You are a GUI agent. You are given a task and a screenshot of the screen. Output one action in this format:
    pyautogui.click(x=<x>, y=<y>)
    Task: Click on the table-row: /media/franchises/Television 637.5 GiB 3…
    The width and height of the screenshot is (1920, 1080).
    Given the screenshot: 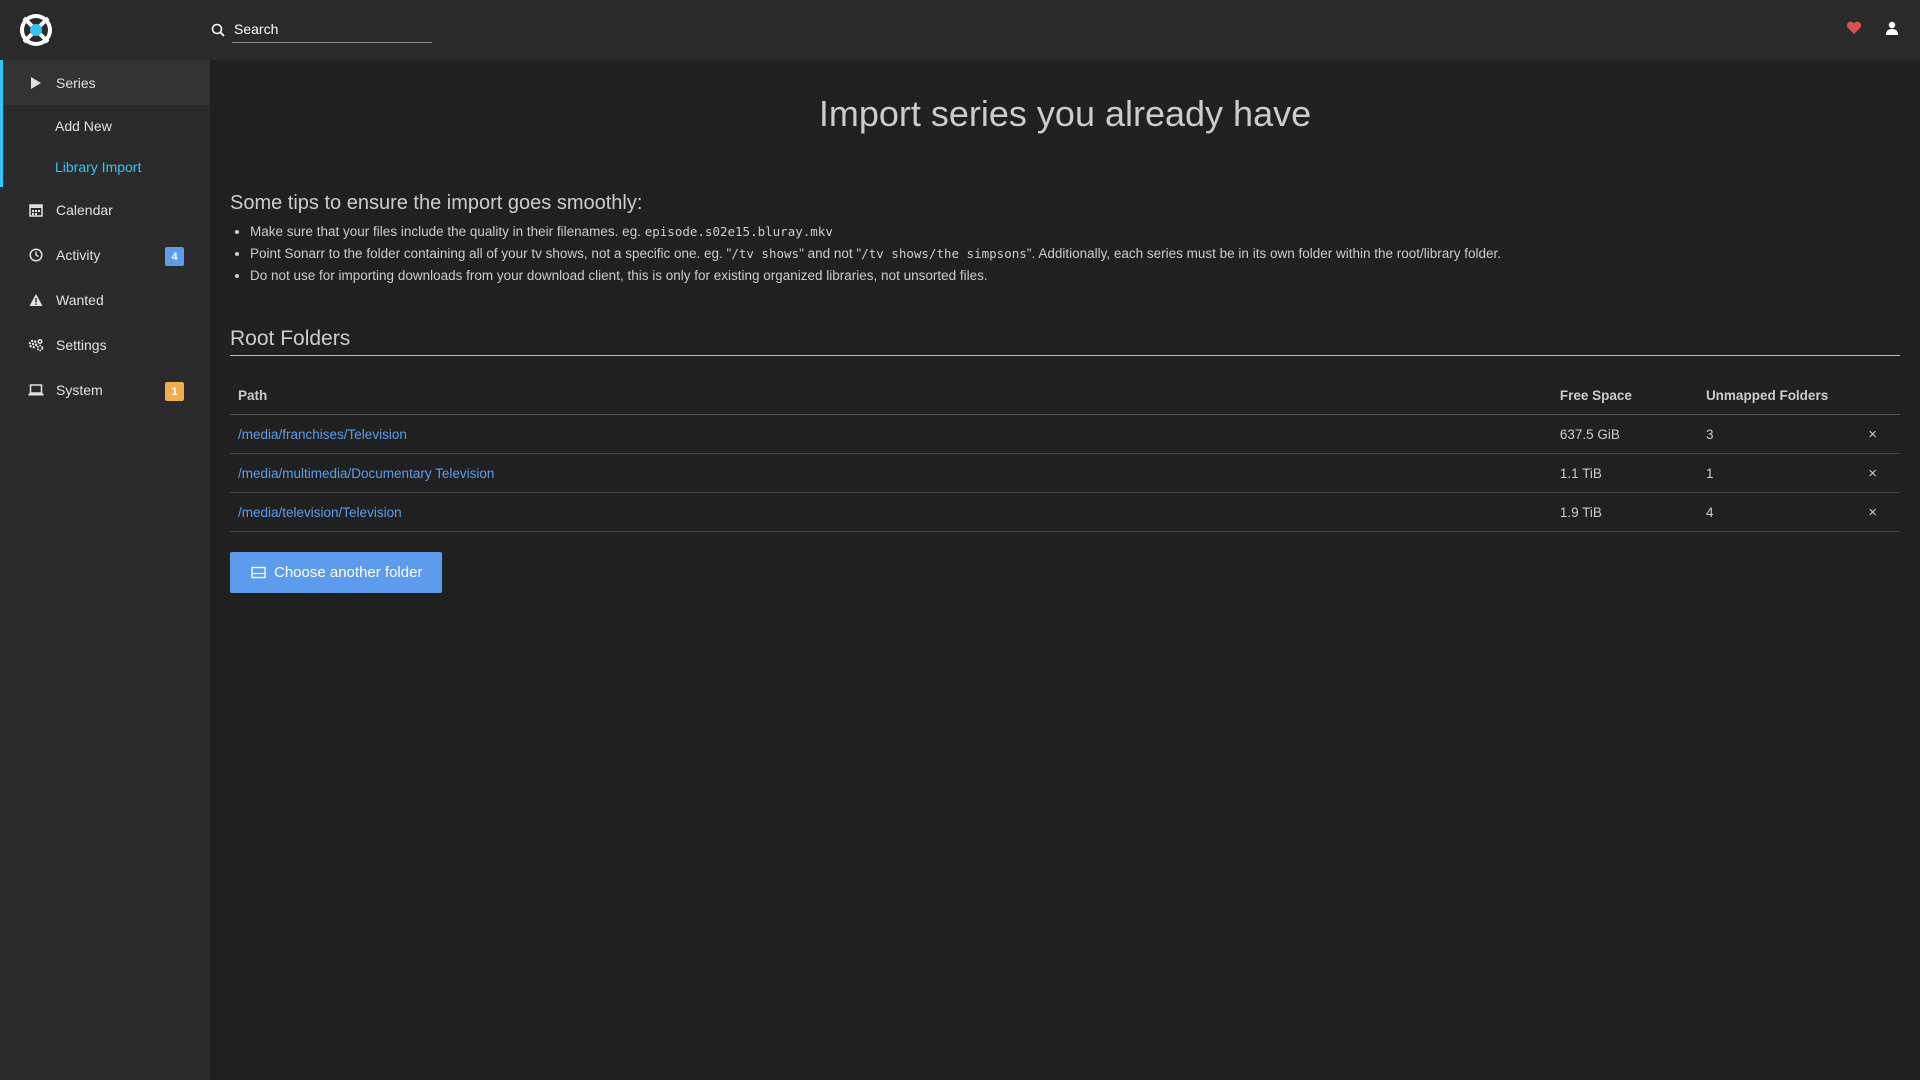 What is the action you would take?
    pyautogui.click(x=1065, y=434)
    